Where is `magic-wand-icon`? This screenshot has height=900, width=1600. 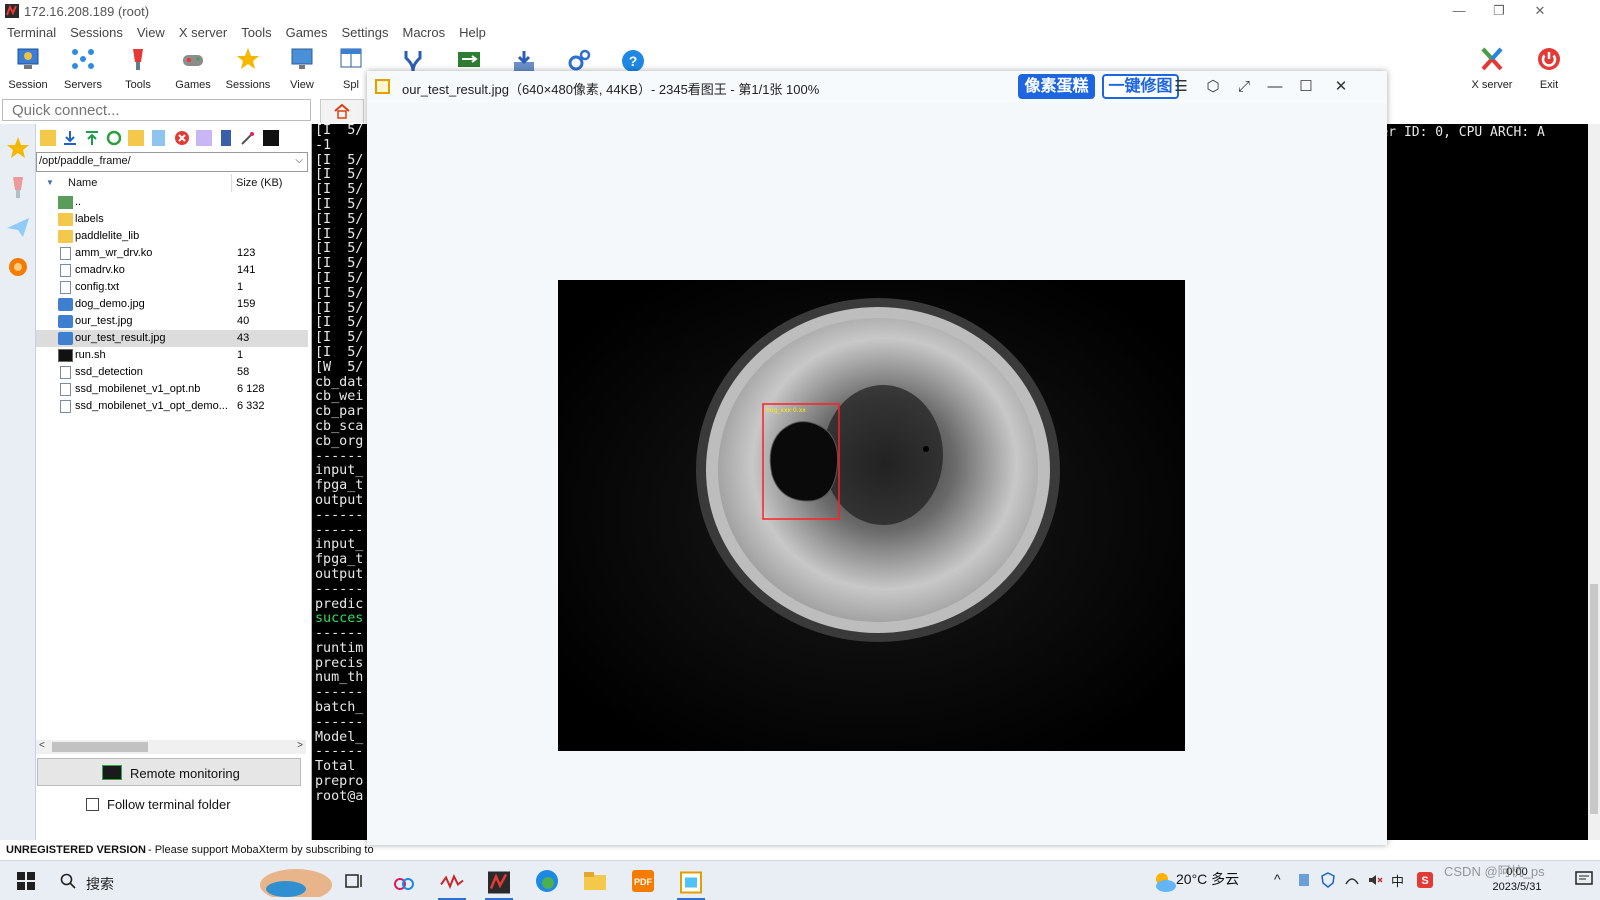
magic-wand-icon is located at coordinates (248, 138).